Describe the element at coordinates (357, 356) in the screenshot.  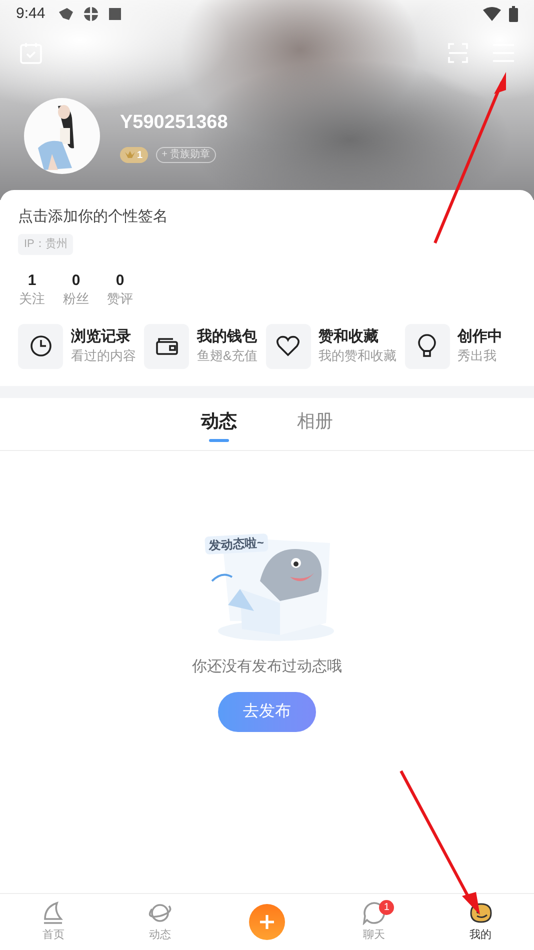
I see `shortcut-subtitle: 我的赞和收藏` at that location.